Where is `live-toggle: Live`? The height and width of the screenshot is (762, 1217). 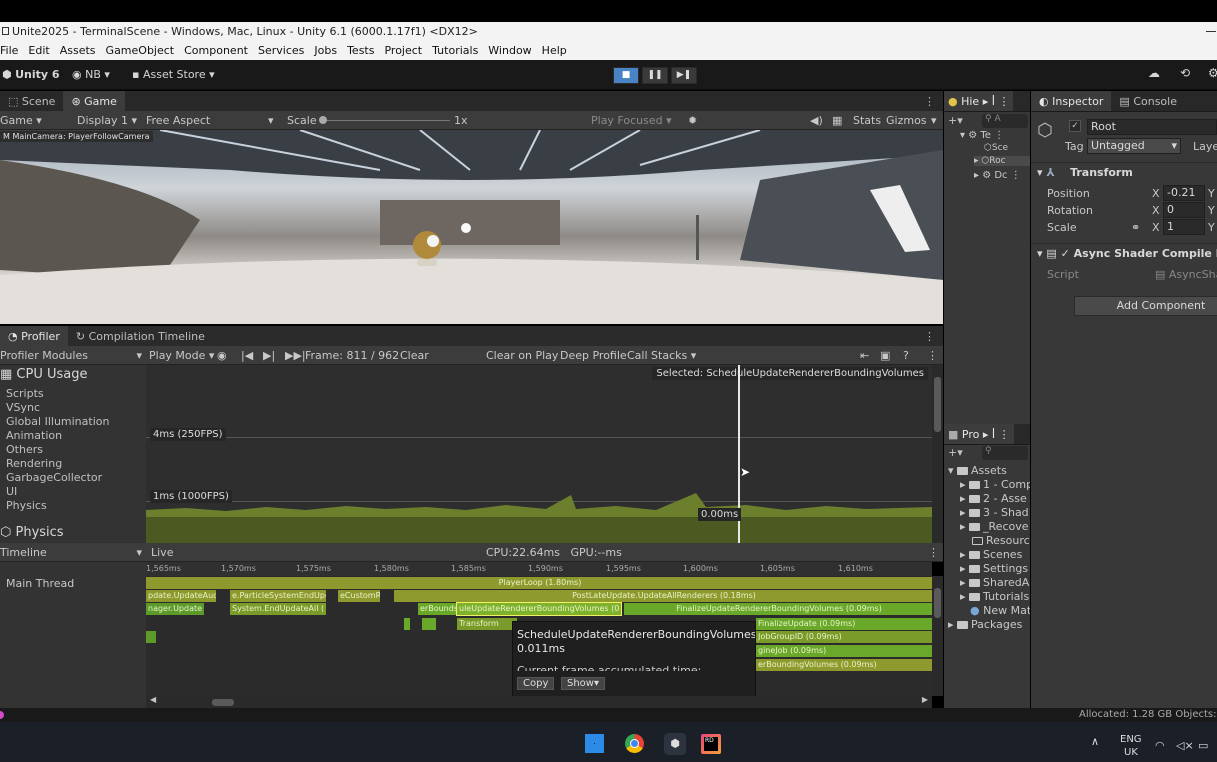 live-toggle: Live is located at coordinates (162, 552).